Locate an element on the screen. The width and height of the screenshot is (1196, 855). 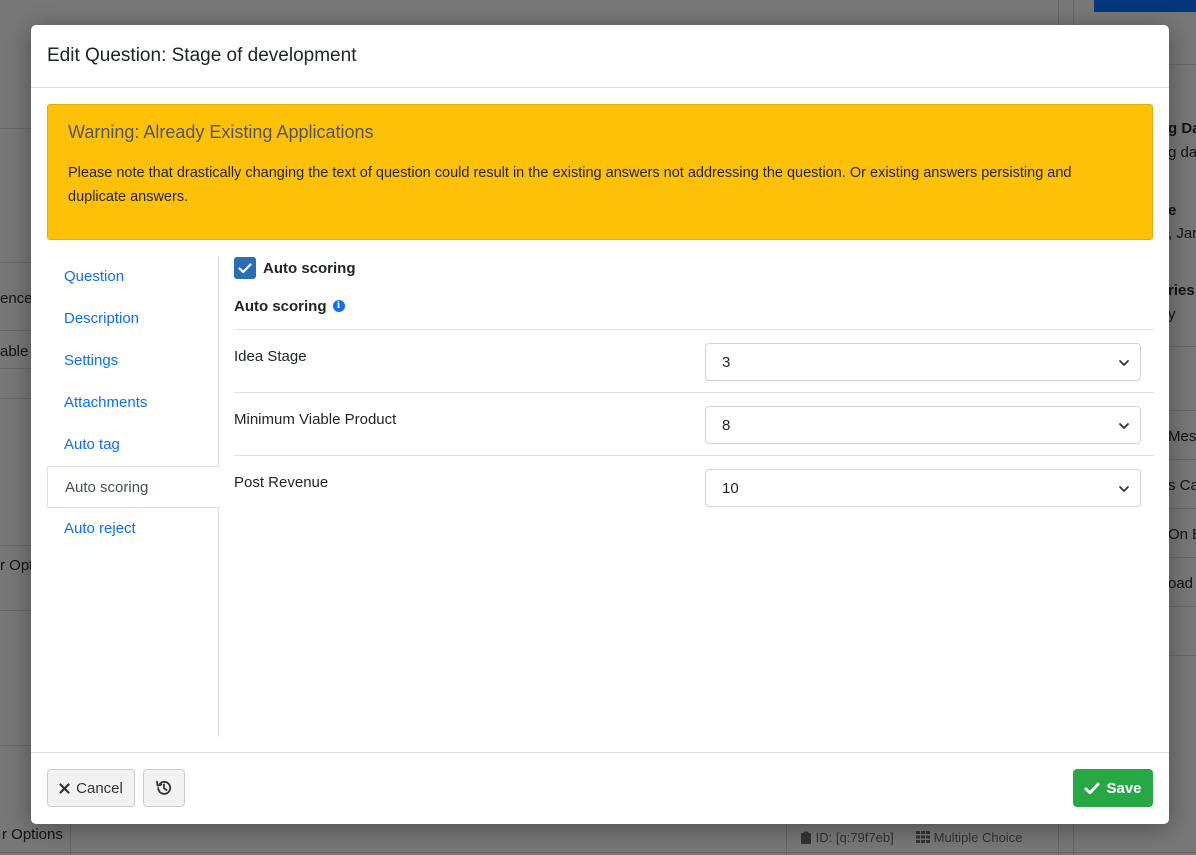
auto-scoring-toggle: Auto scoring is located at coordinates (694, 268).